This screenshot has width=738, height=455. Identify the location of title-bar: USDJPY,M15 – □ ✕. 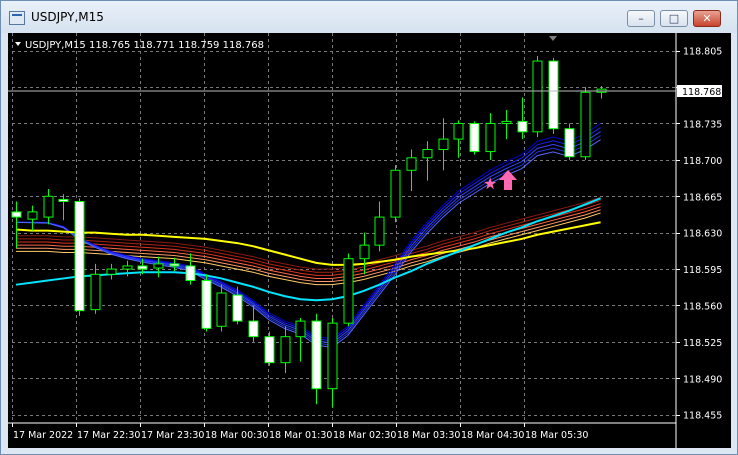
(369, 17).